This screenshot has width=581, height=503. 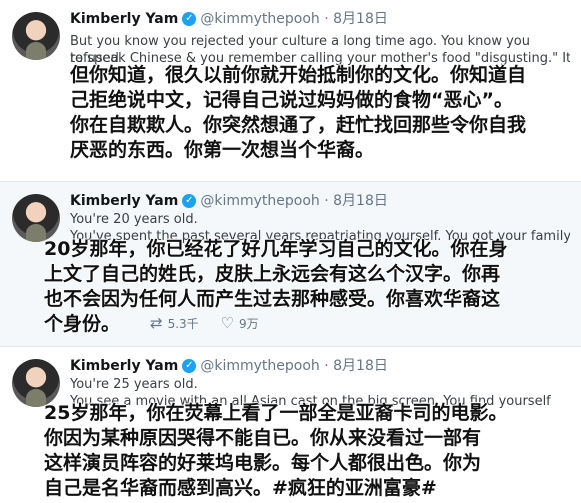 I want to click on retweet-action: ⇄ 5.3千, so click(x=174, y=323).